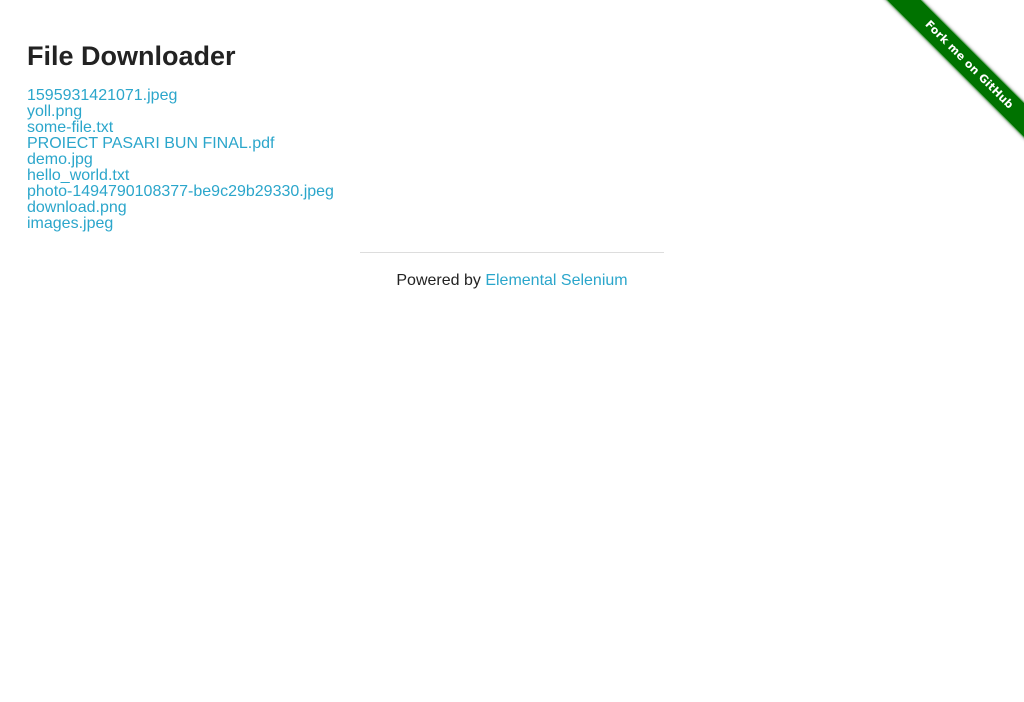  Describe the element at coordinates (180, 112) in the screenshot. I see `file-link: yoll.png` at that location.